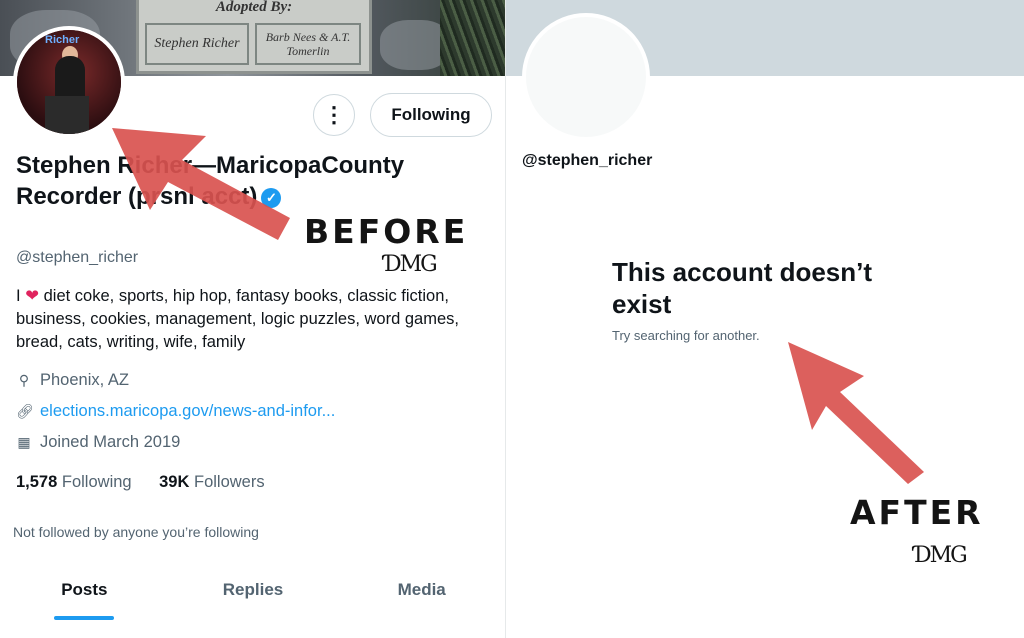 The image size is (1024, 638). What do you see at coordinates (308, 44) in the screenshot?
I see `plaque-right-name: Barb Nees & A.T. Tomerlin` at bounding box center [308, 44].